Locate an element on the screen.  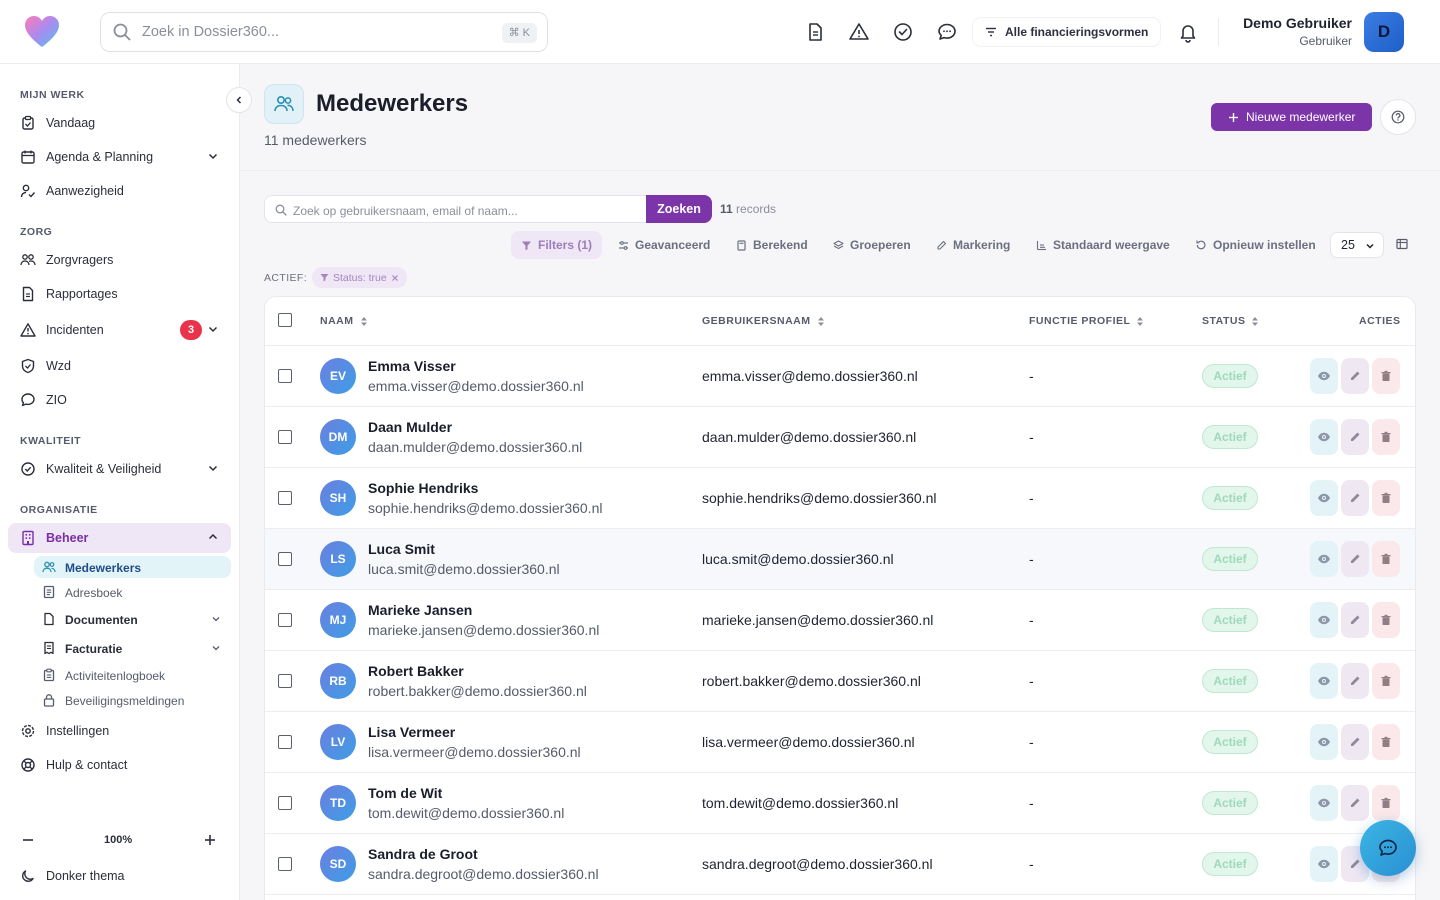
column-header-status: STATUS is located at coordinates (1230, 321).